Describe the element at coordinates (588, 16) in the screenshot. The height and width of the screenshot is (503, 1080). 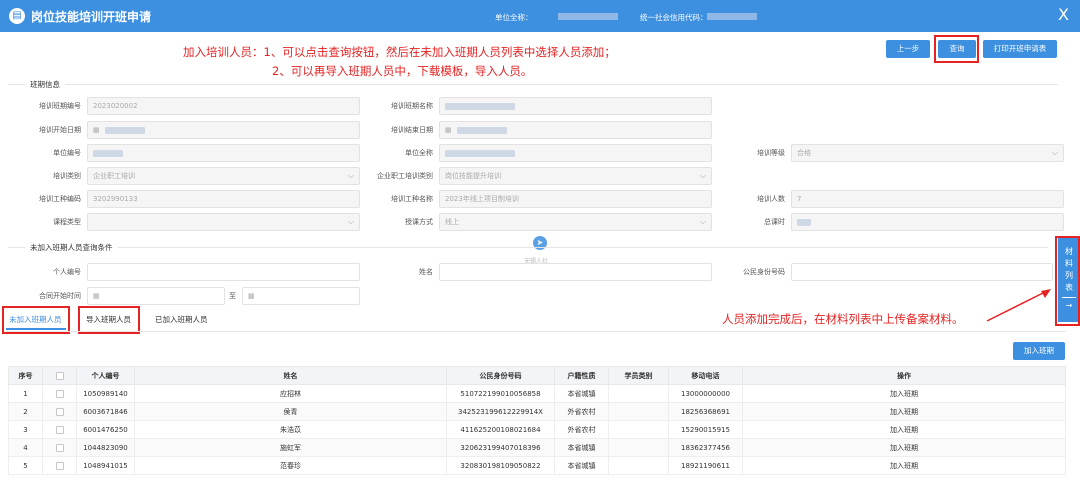
I see `unit-name-redacted` at that location.